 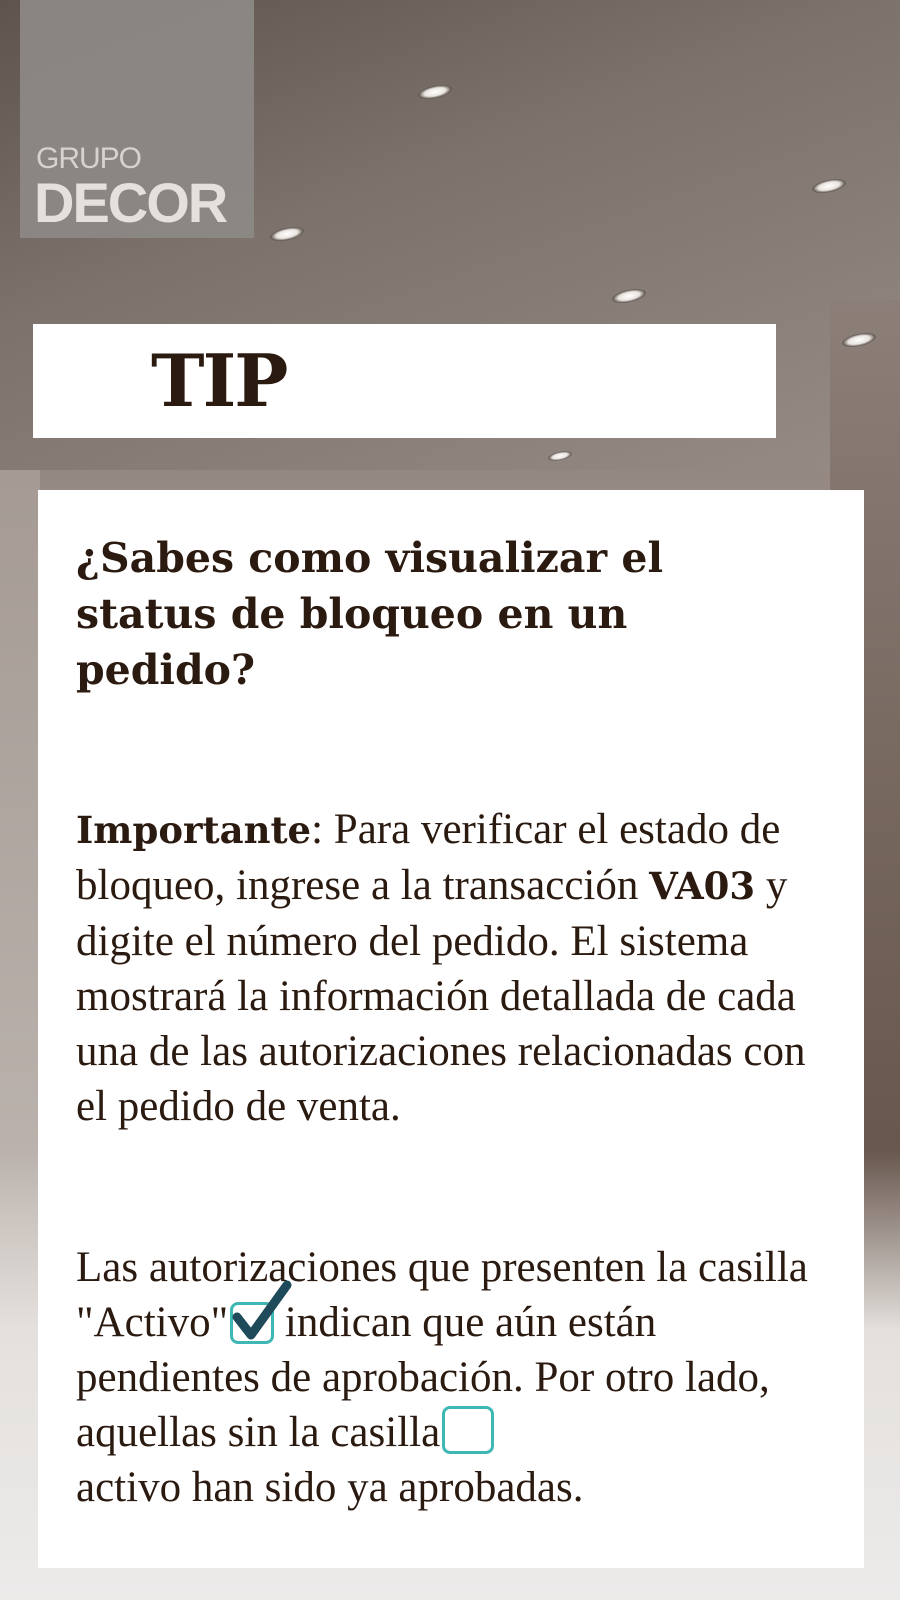 I want to click on importante-label: Importante, so click(x=194, y=830).